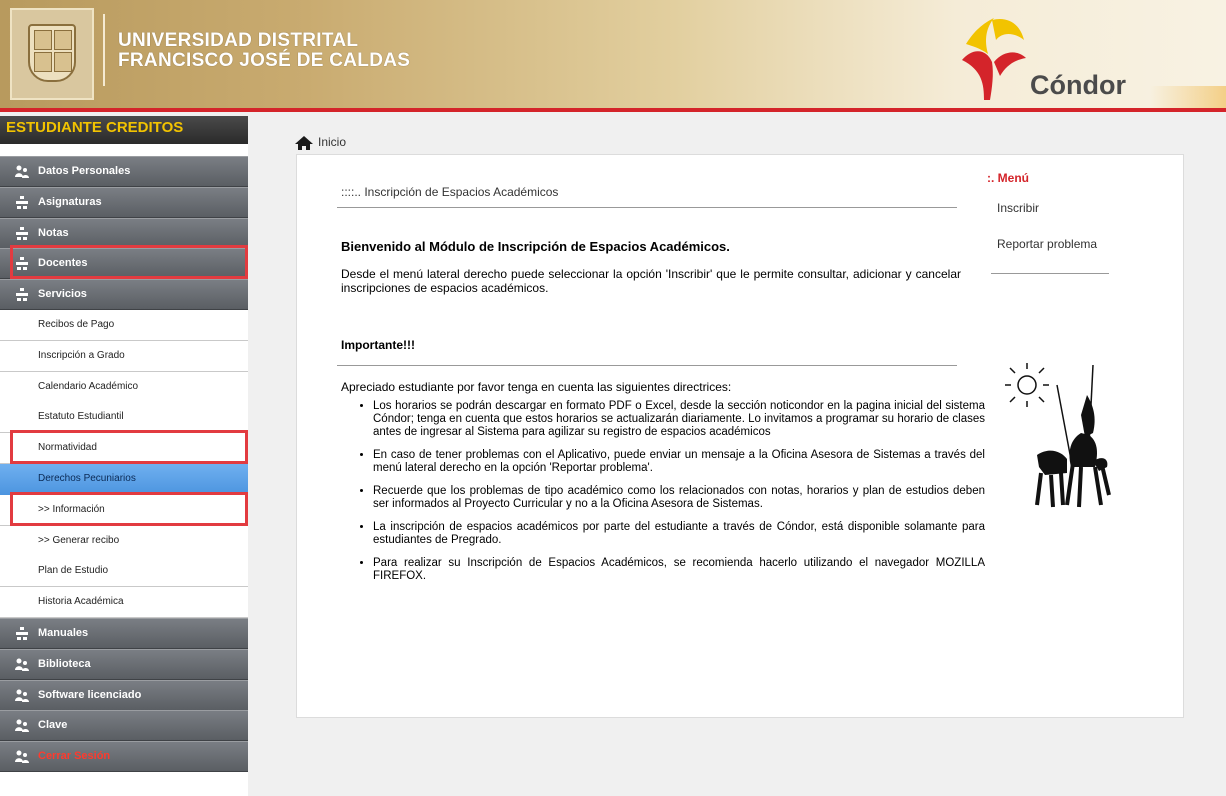  What do you see at coordinates (63, 633) in the screenshot?
I see `sidebar-item-label: Manuales` at bounding box center [63, 633].